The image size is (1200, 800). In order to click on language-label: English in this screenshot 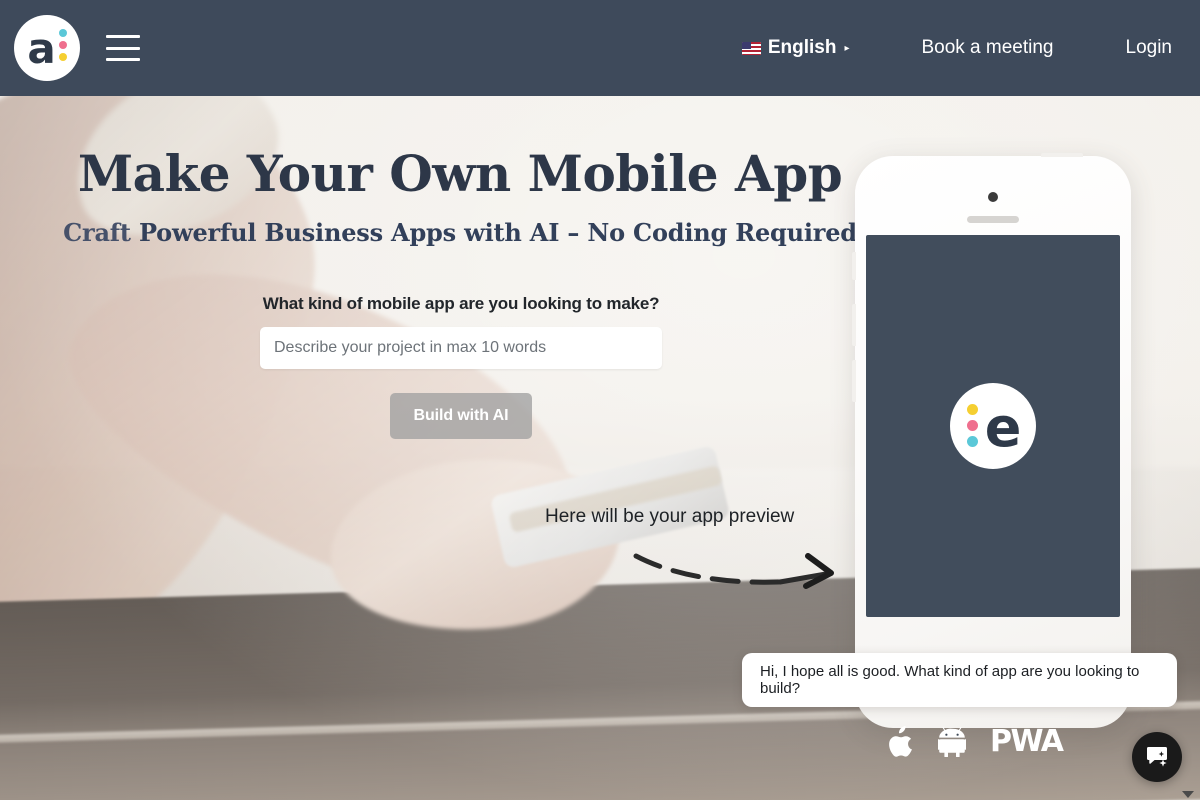, I will do `click(802, 47)`.